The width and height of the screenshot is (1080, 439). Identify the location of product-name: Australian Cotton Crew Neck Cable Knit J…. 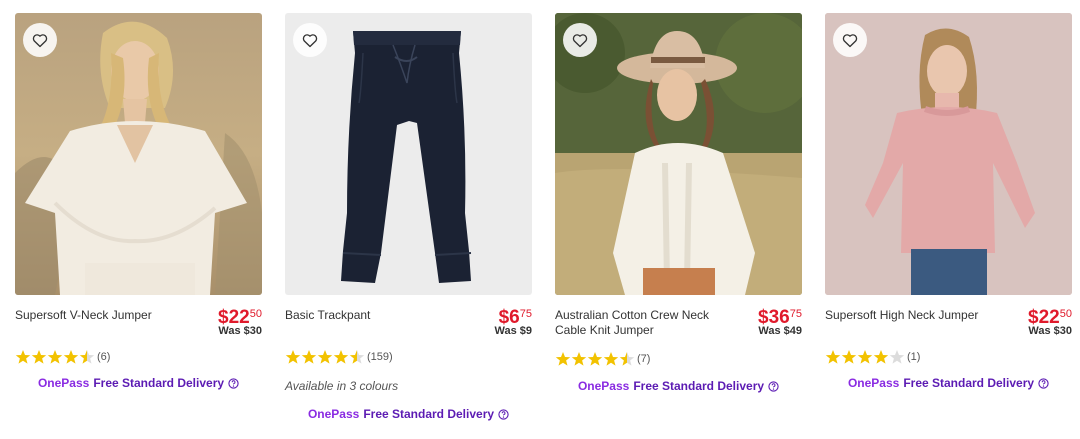
(635, 323).